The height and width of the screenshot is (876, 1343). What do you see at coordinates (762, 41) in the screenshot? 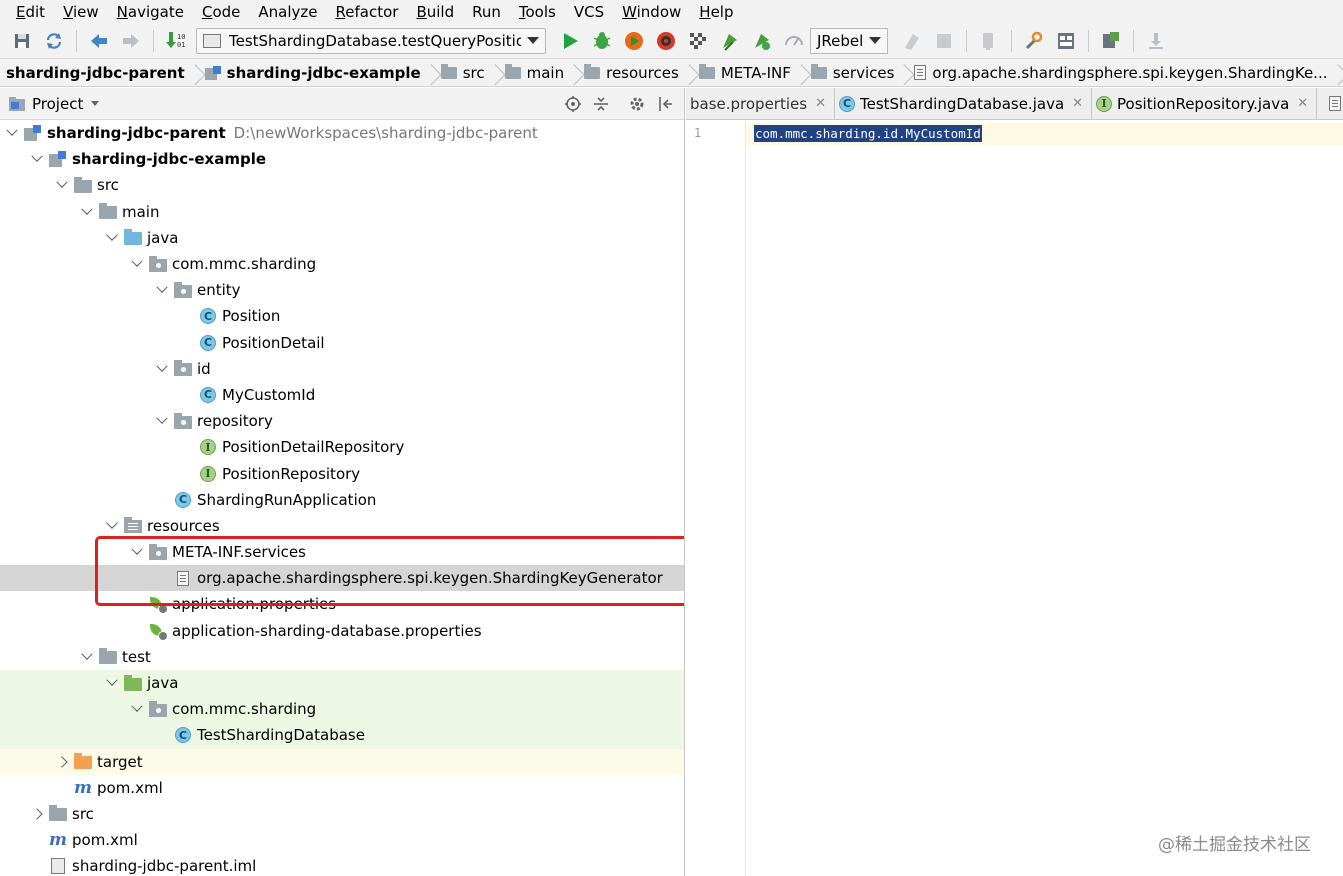
I see `jrebel-debug-leaf-icon` at bounding box center [762, 41].